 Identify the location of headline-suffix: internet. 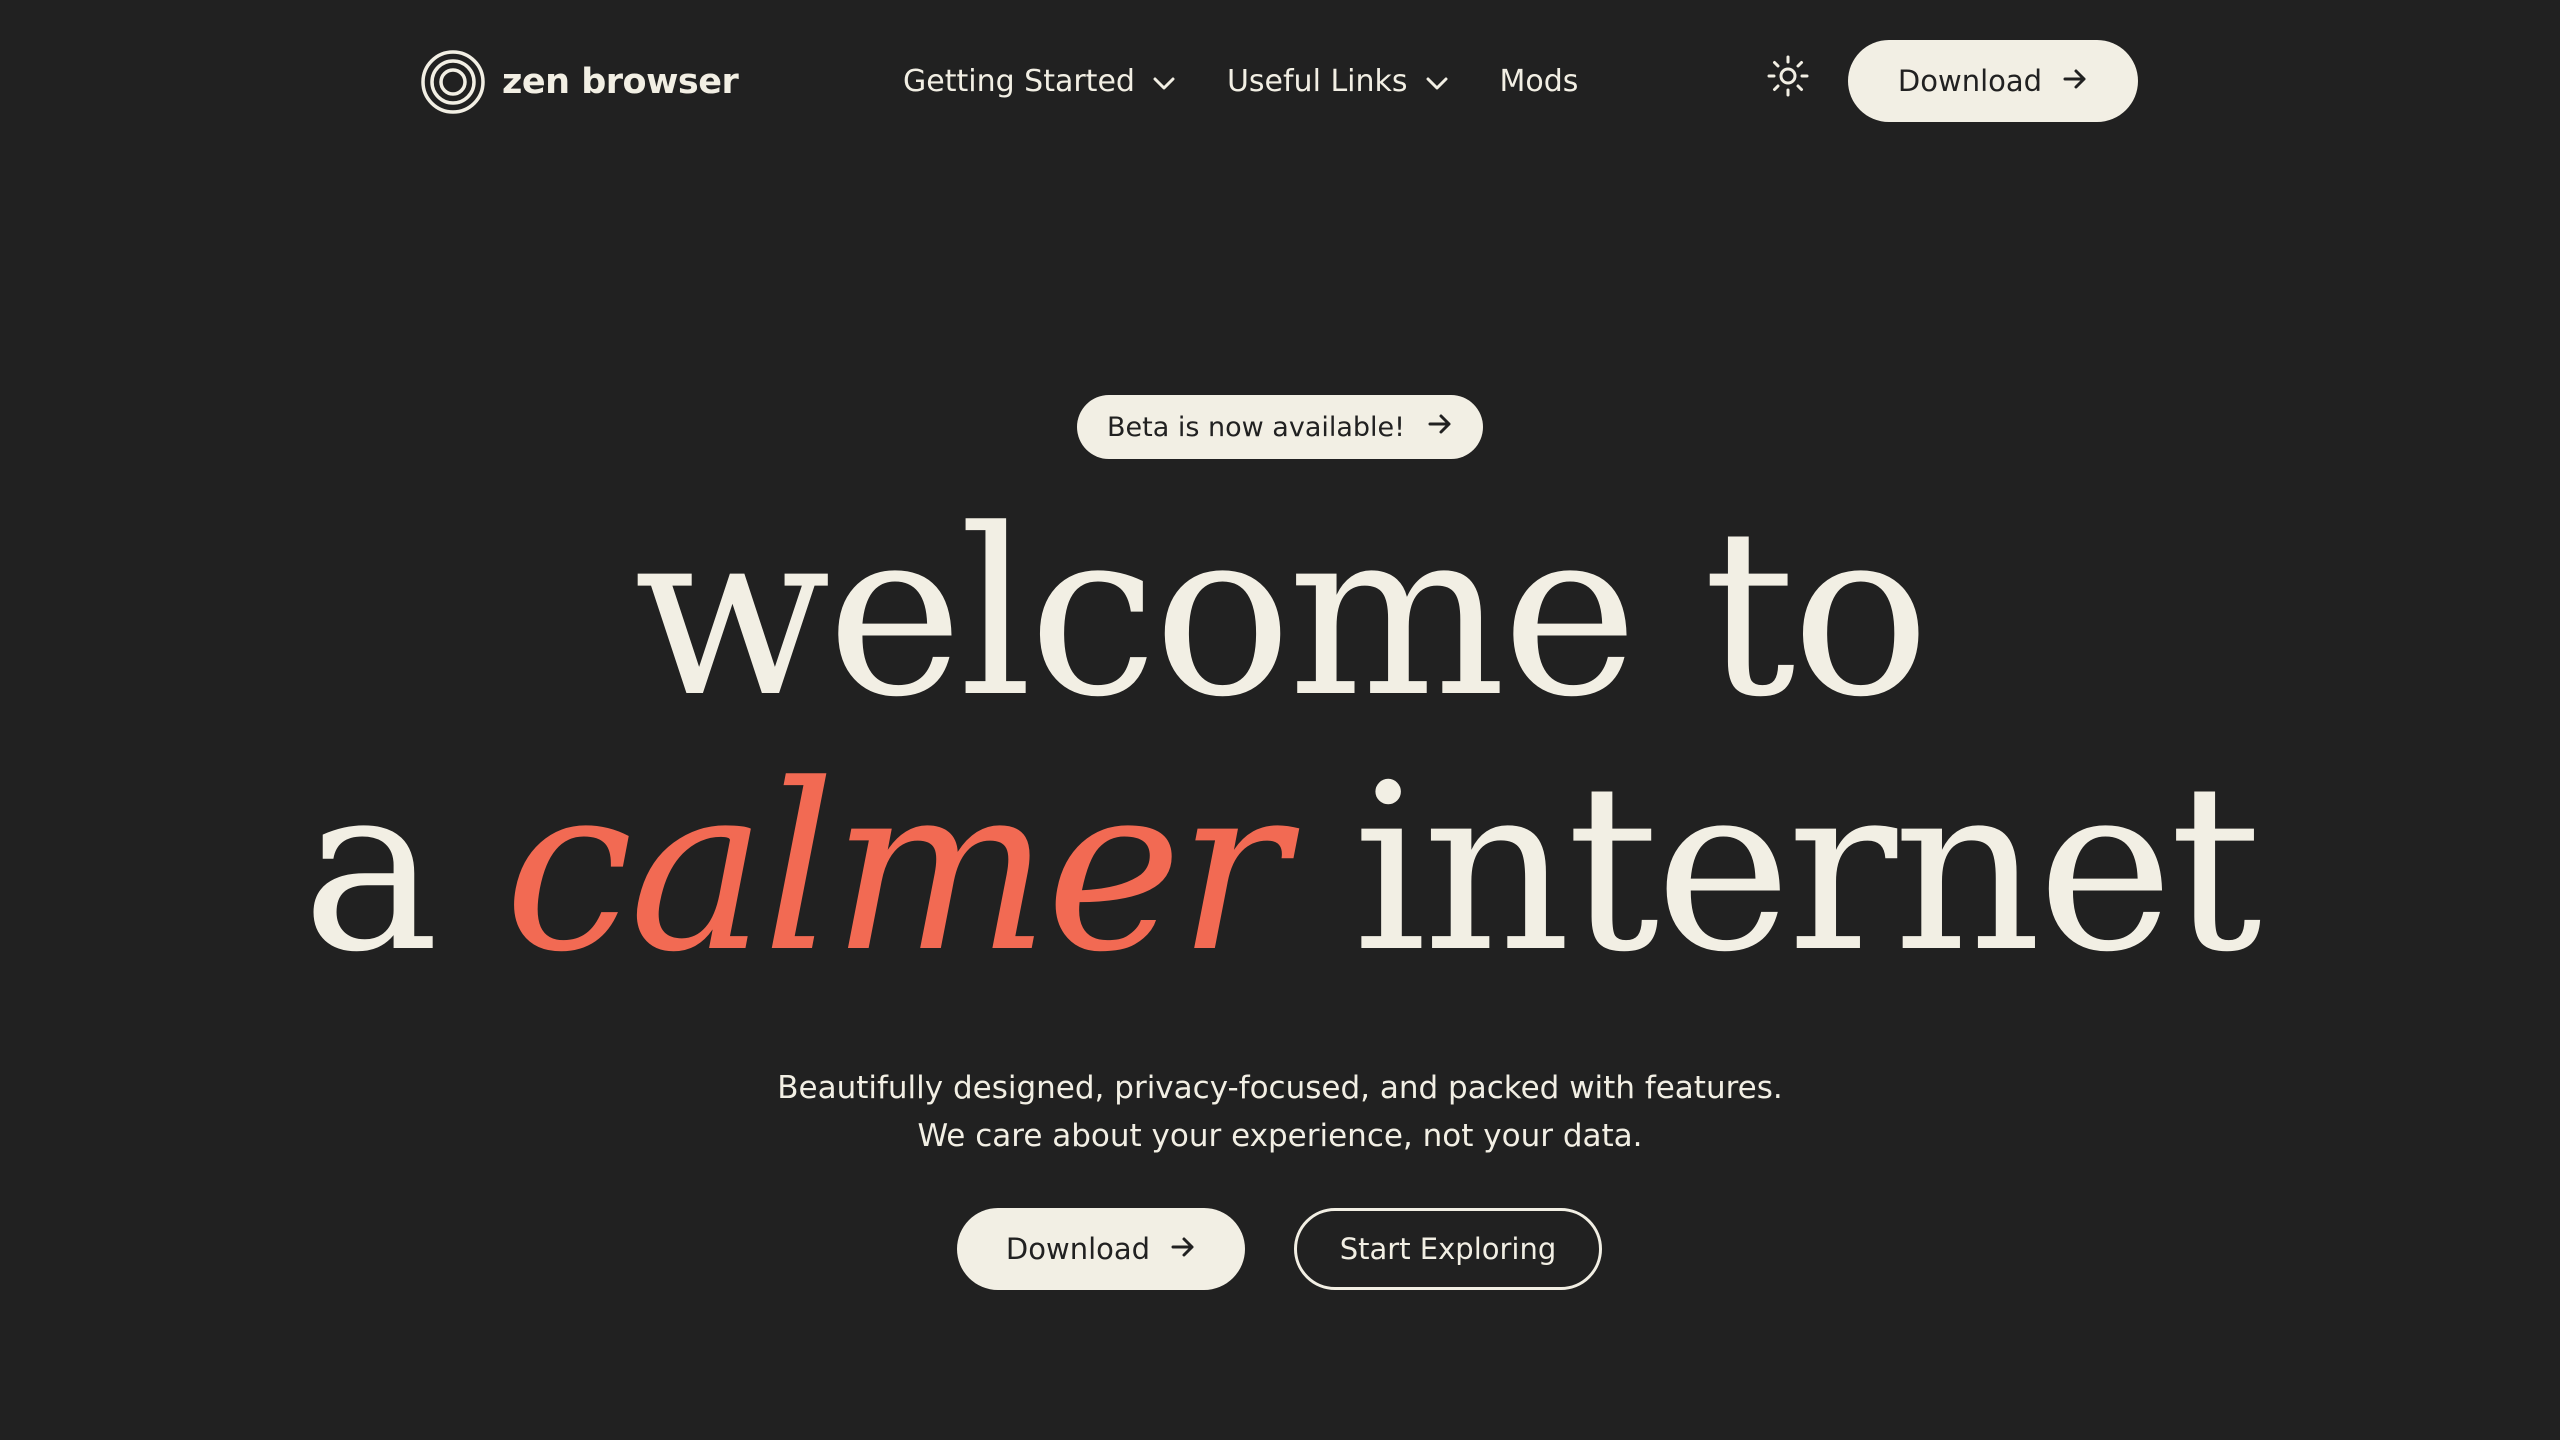
(1772, 869).